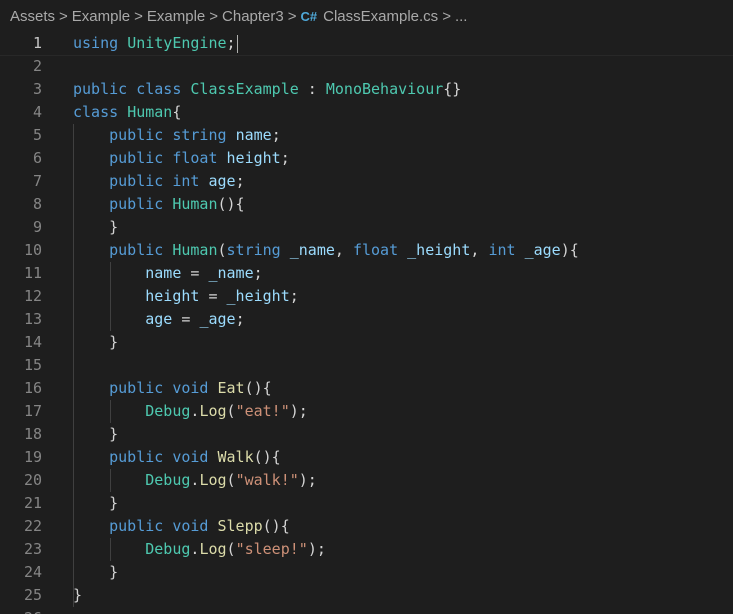  I want to click on code-token: :, so click(312, 89).